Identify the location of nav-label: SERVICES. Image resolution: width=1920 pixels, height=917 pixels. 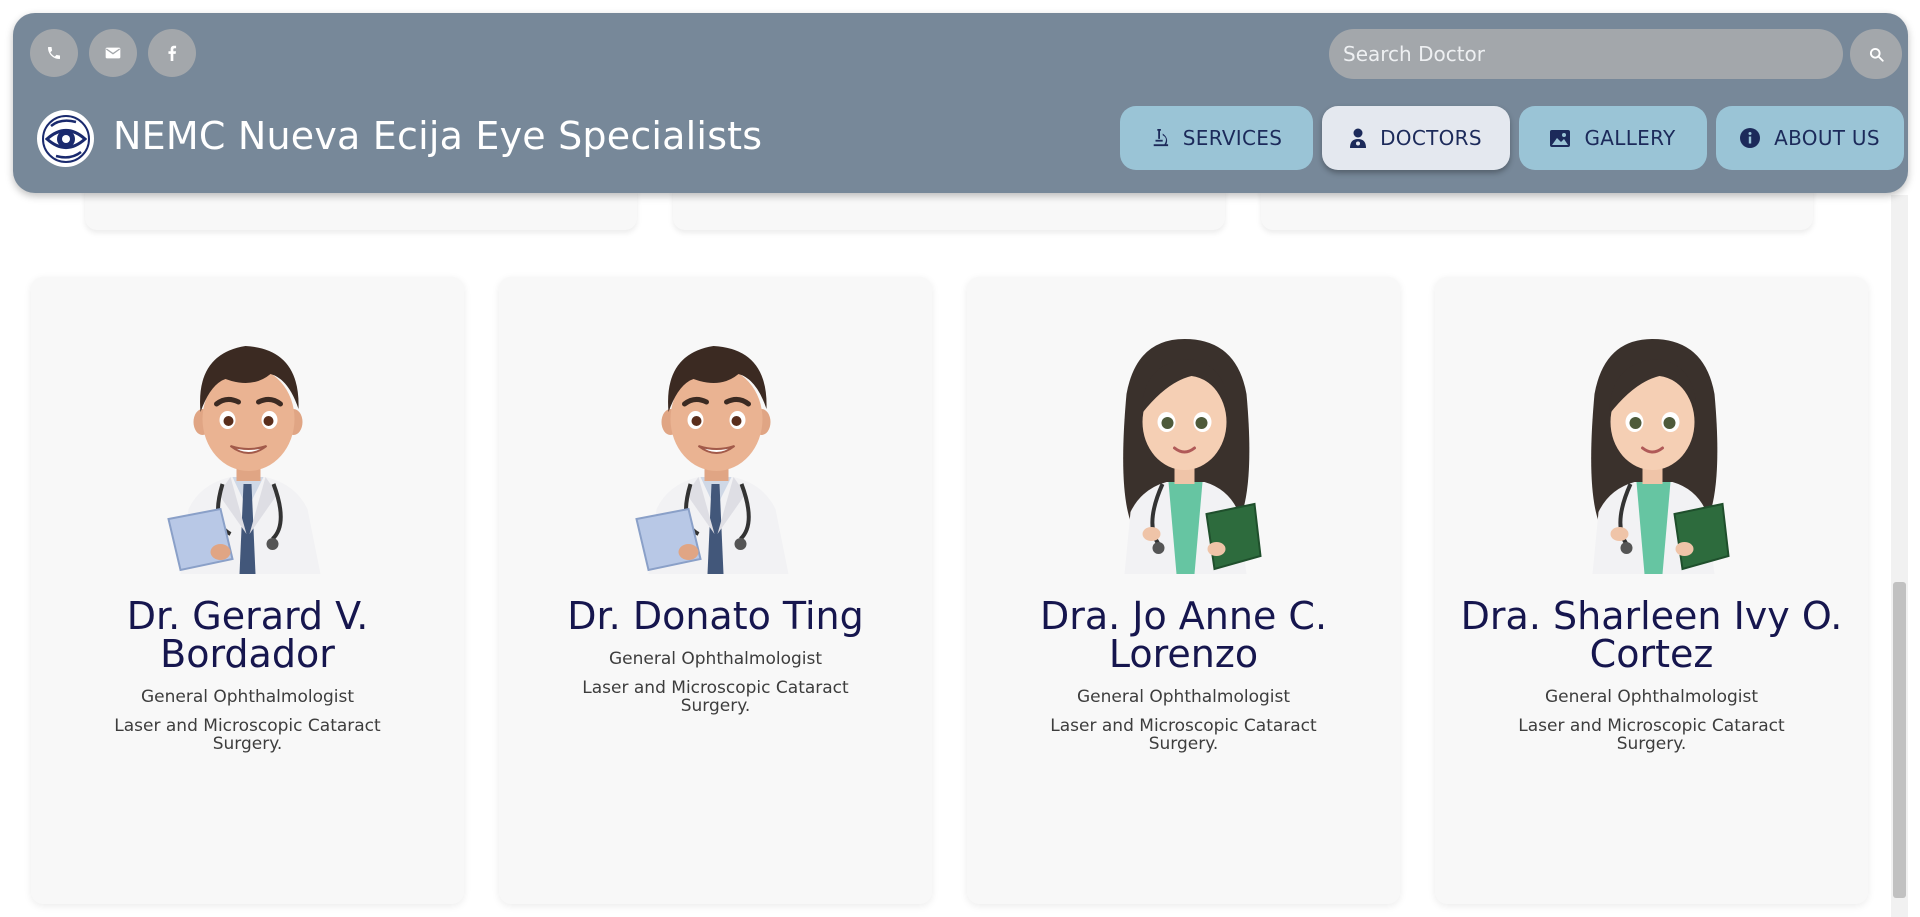
(1232, 138).